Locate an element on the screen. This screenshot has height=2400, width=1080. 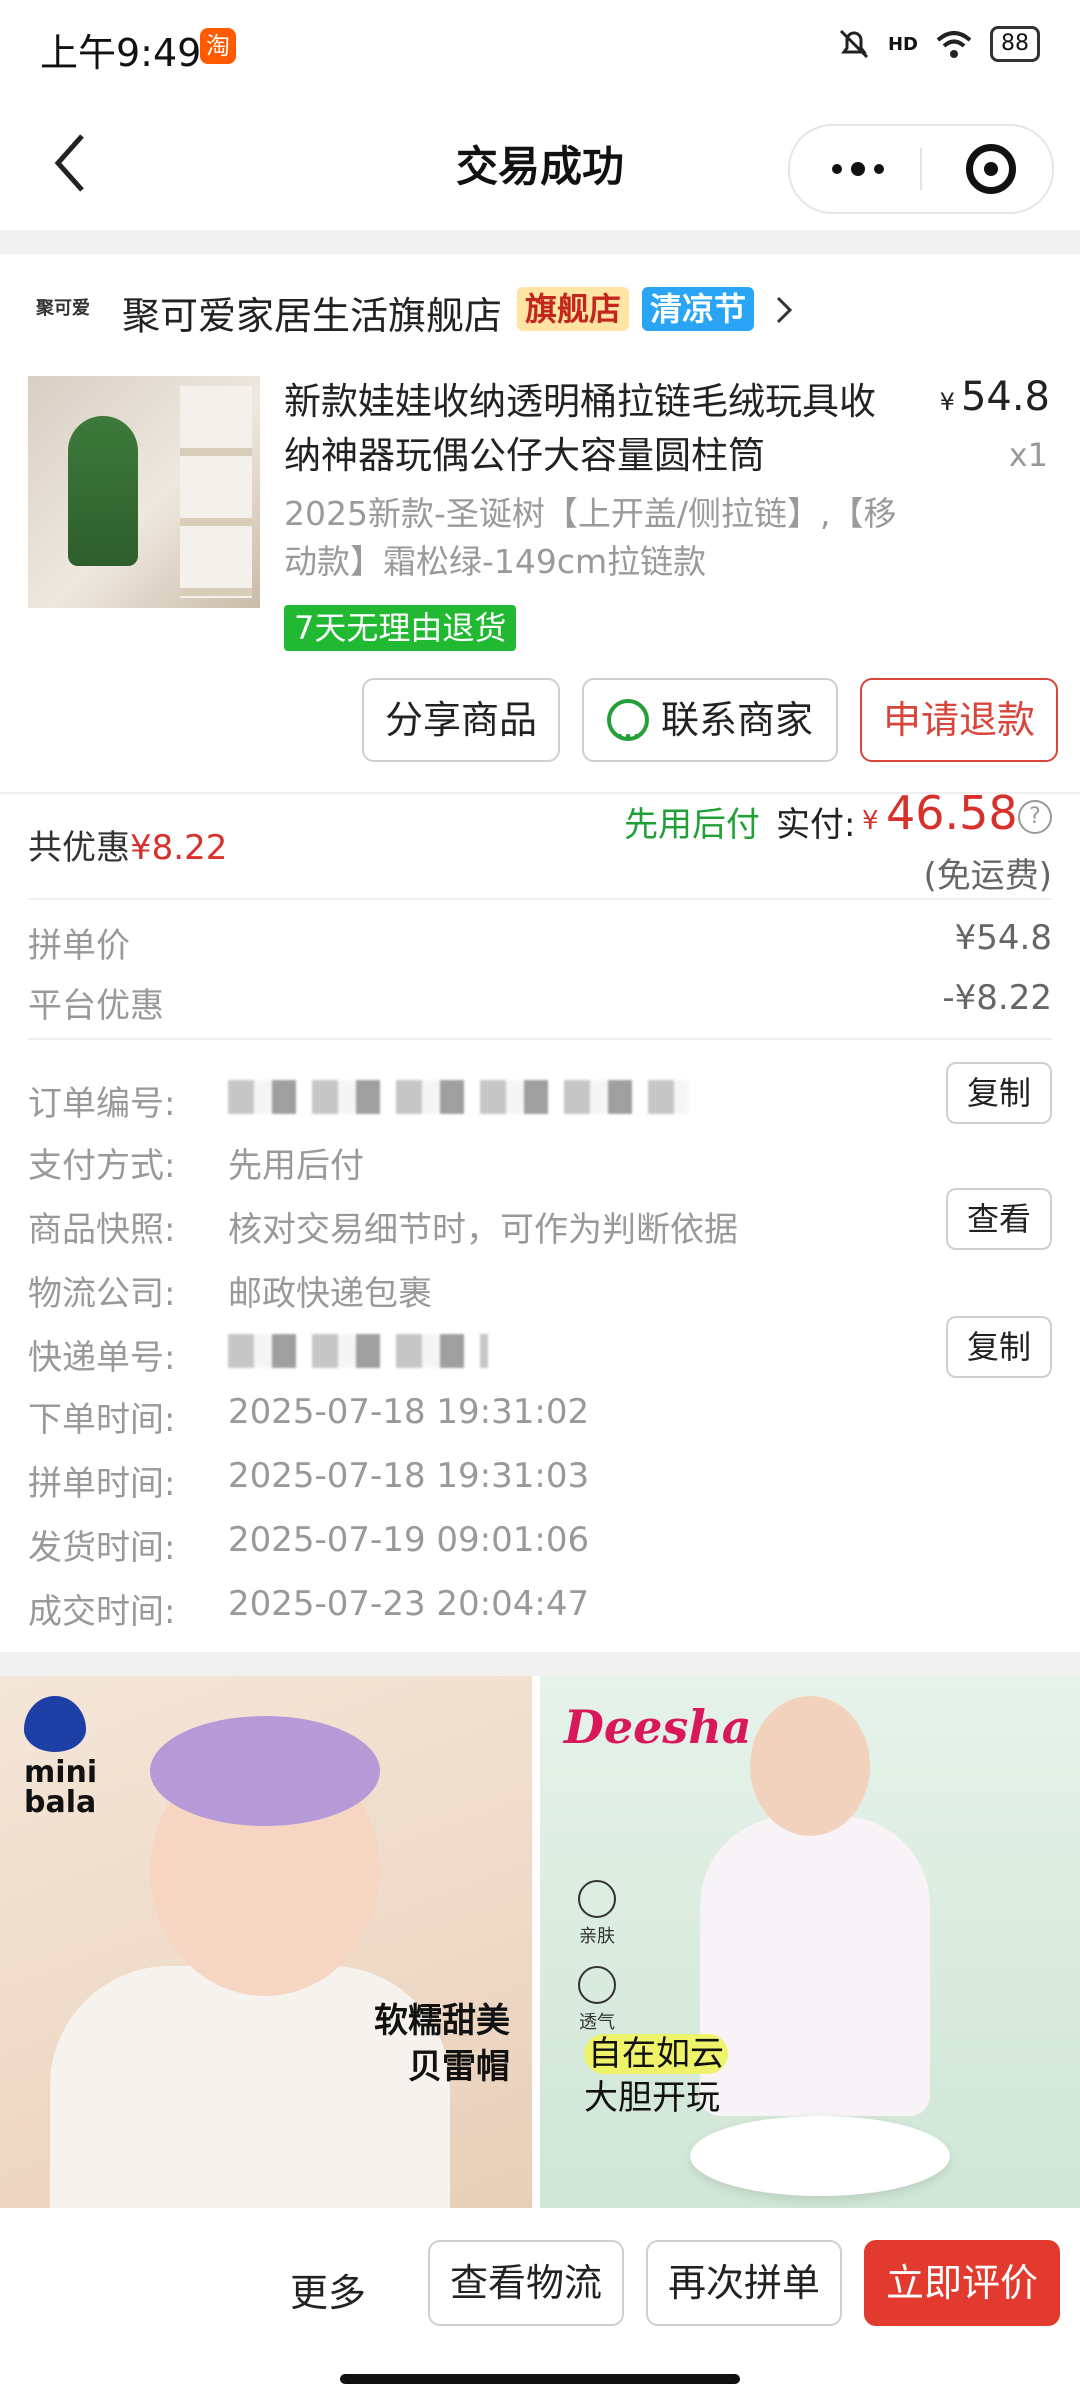
product-image is located at coordinates (144, 492).